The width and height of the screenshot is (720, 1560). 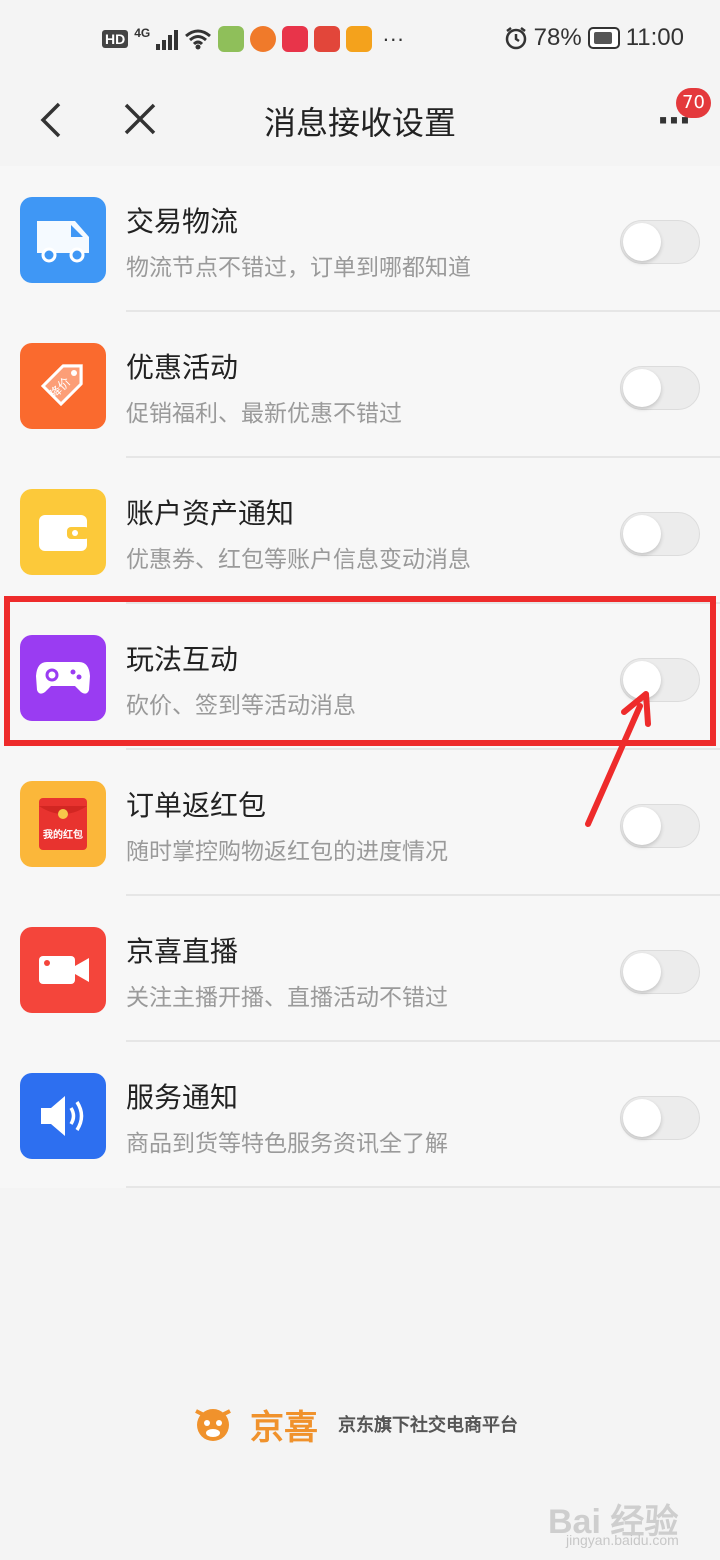 I want to click on item-title: 京喜直播, so click(x=182, y=951).